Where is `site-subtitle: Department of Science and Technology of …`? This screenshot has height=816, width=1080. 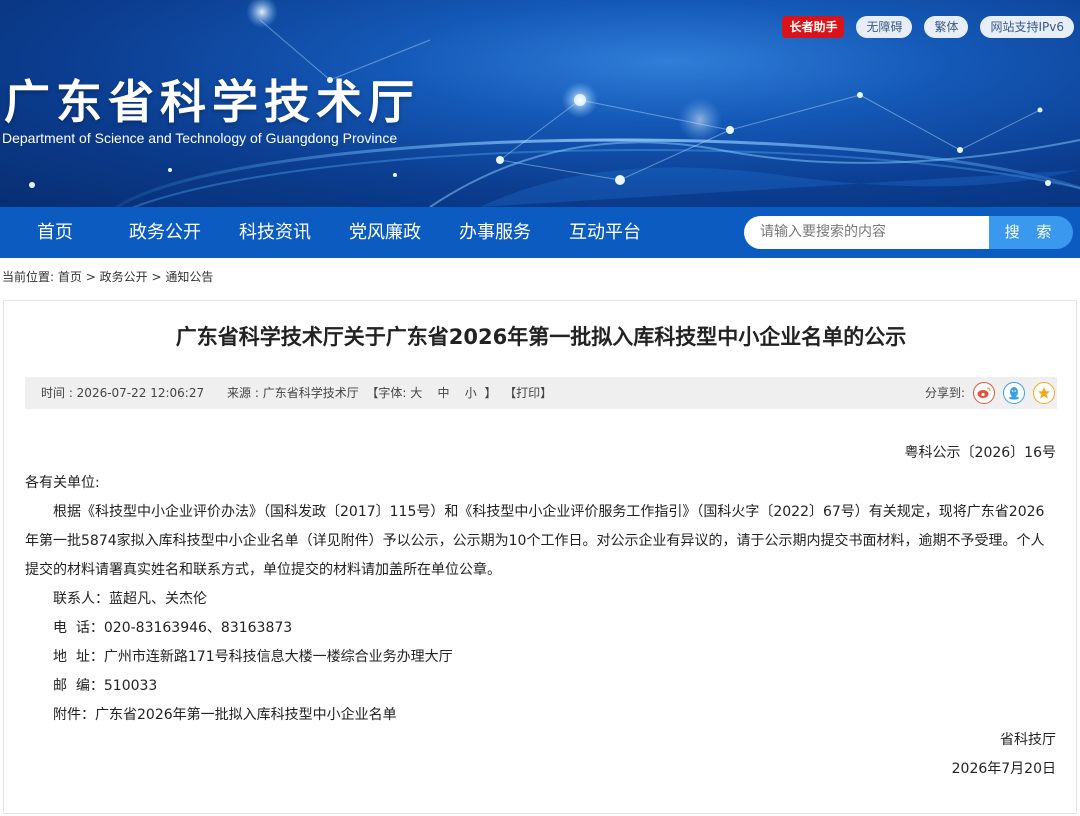
site-subtitle: Department of Science and Technology of … is located at coordinates (200, 138).